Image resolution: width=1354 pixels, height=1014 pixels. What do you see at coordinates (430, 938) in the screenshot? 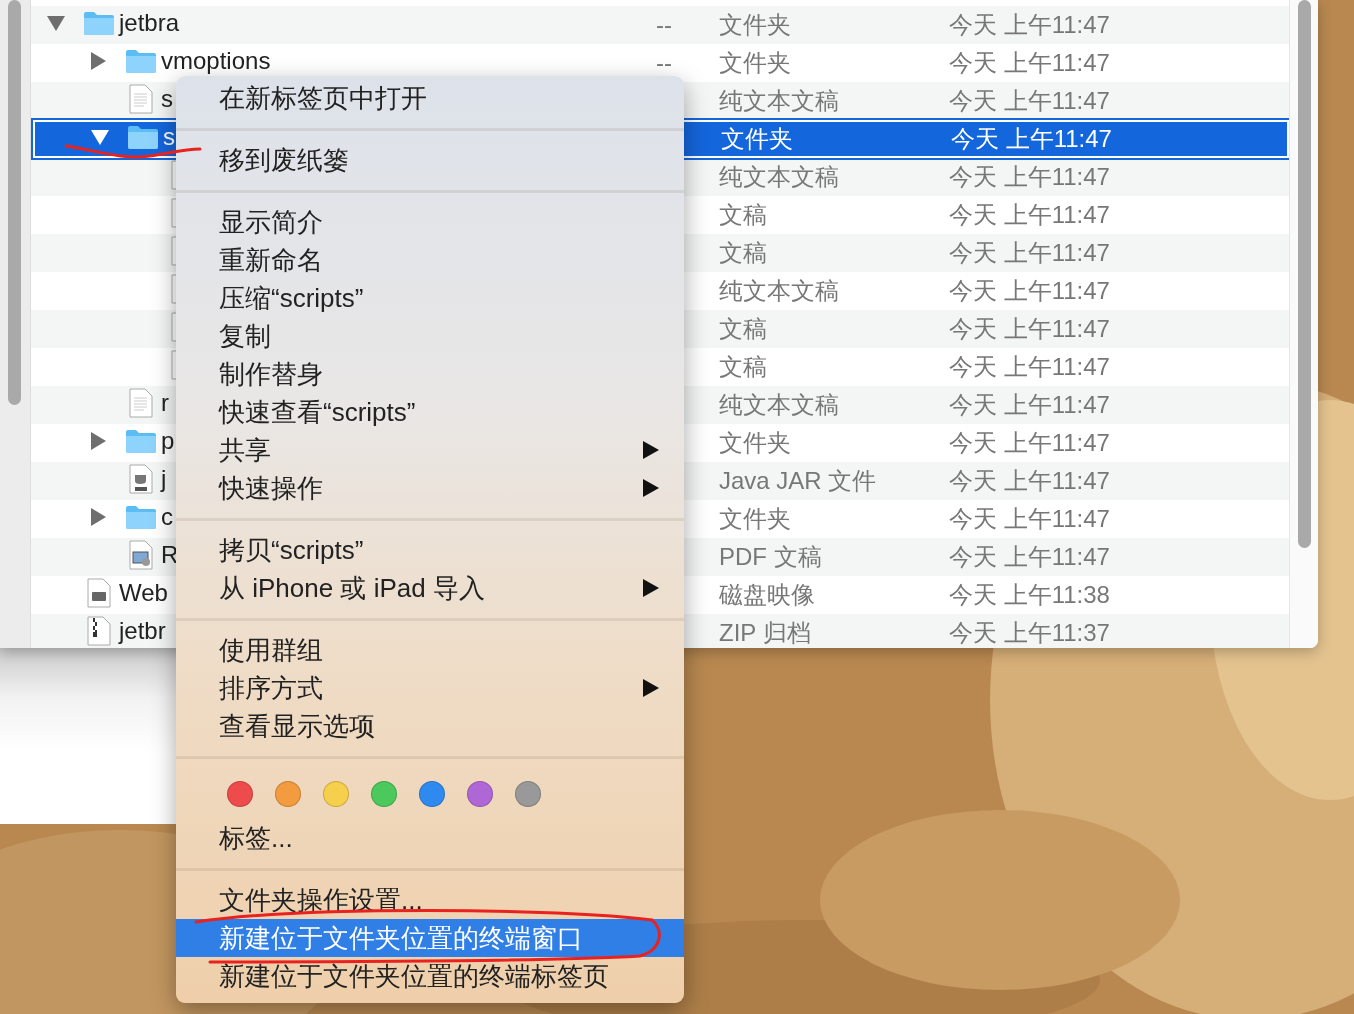
I see `menu-item: 新建位于文件夹位置的终端窗口` at bounding box center [430, 938].